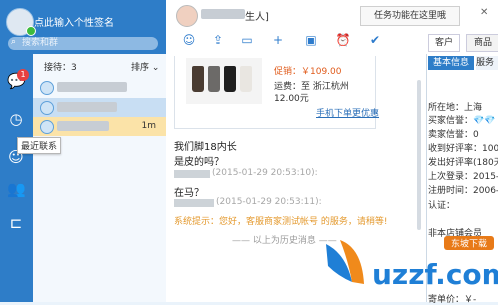 The image size is (498, 305). What do you see at coordinates (484, 12) in the screenshot?
I see `close-icon: ✕` at bounding box center [484, 12].